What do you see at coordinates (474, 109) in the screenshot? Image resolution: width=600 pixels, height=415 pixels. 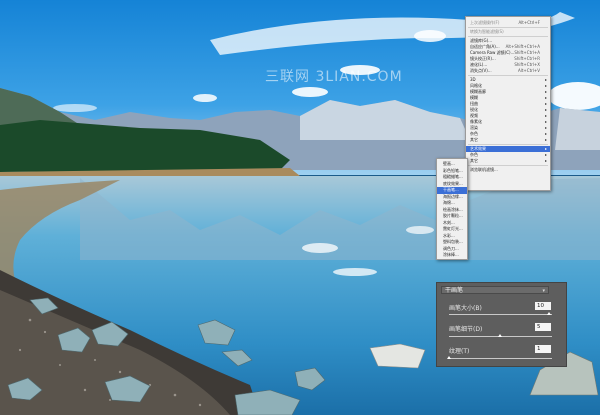 I see `menu-item-label: 锐化` at bounding box center [474, 109].